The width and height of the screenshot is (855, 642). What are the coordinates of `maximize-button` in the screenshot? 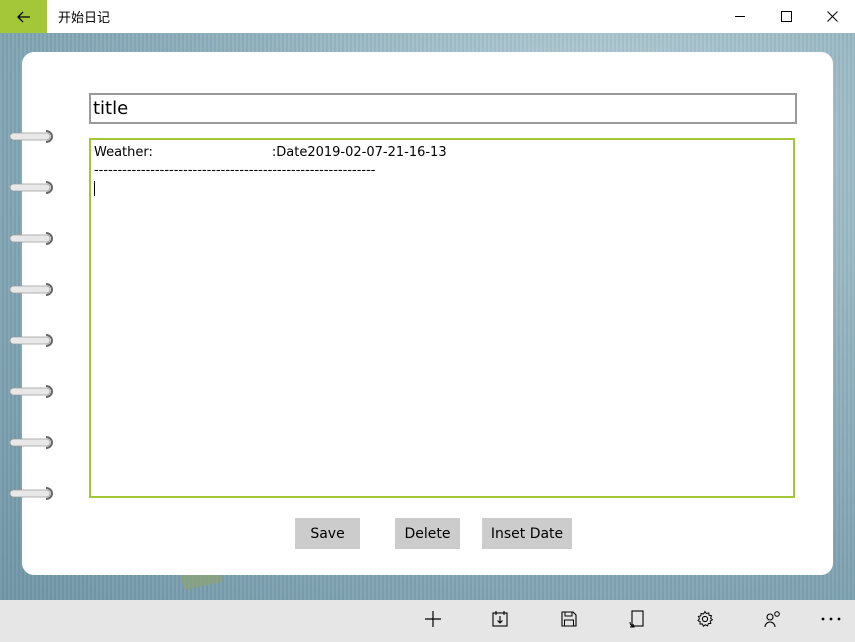 It's located at (786, 16).